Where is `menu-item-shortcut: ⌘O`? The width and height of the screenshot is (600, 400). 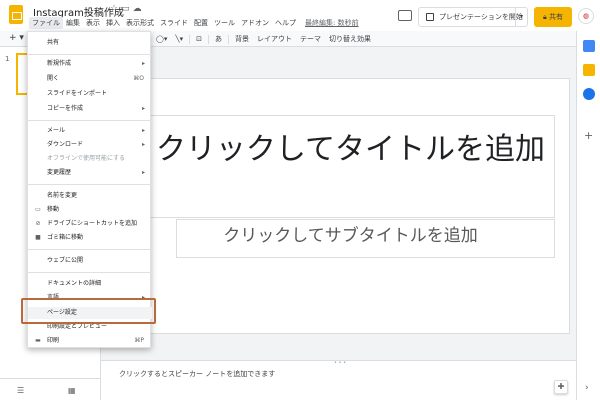
menu-item-shortcut: ⌘O is located at coordinates (138, 78).